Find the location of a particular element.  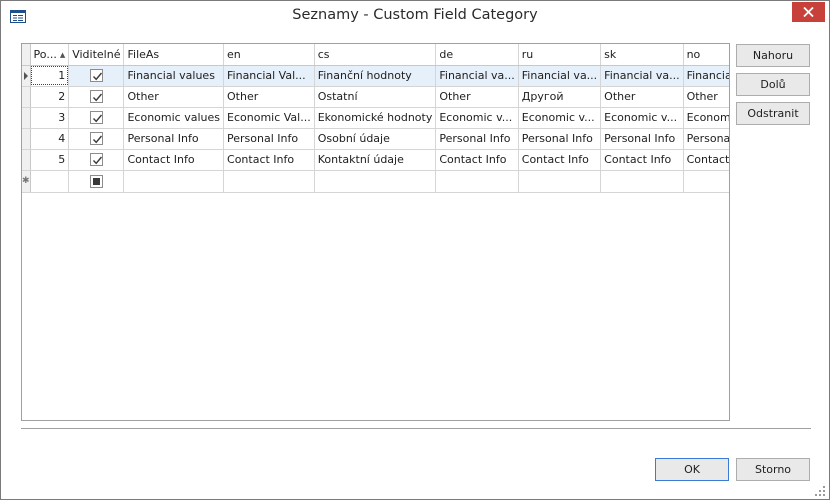

cell-fileas: Personal Info is located at coordinates (174, 139).